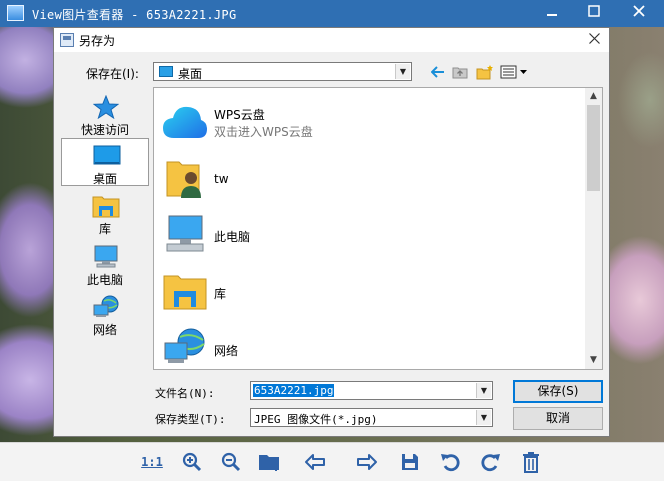 The height and width of the screenshot is (481, 664). What do you see at coordinates (221, 179) in the screenshot?
I see `file-name: tw` at bounding box center [221, 179].